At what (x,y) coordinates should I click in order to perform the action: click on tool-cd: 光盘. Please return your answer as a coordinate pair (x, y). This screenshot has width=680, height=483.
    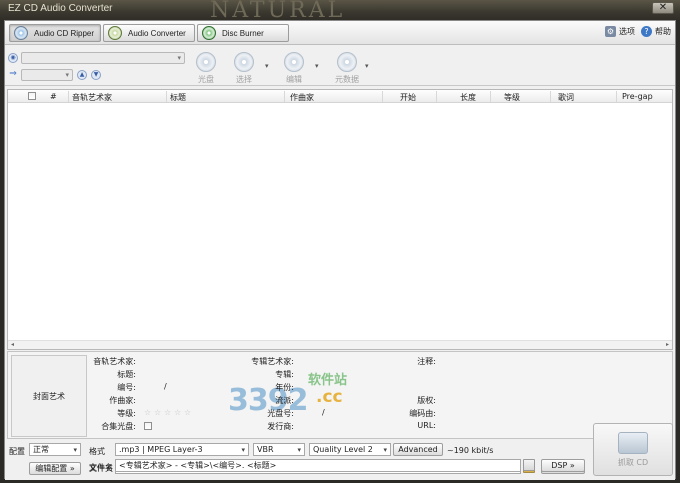
    Looking at the image, I should click on (206, 68).